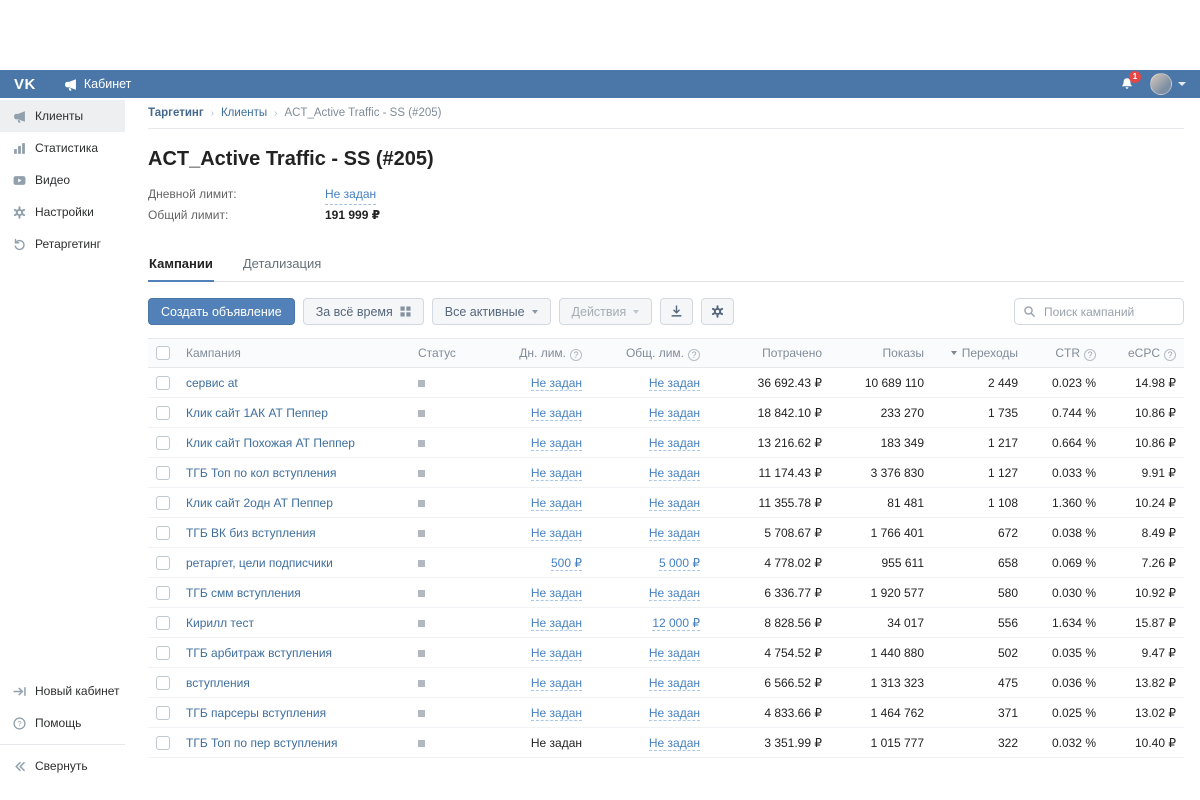  I want to click on actions-dropdown: Действия, so click(605, 311).